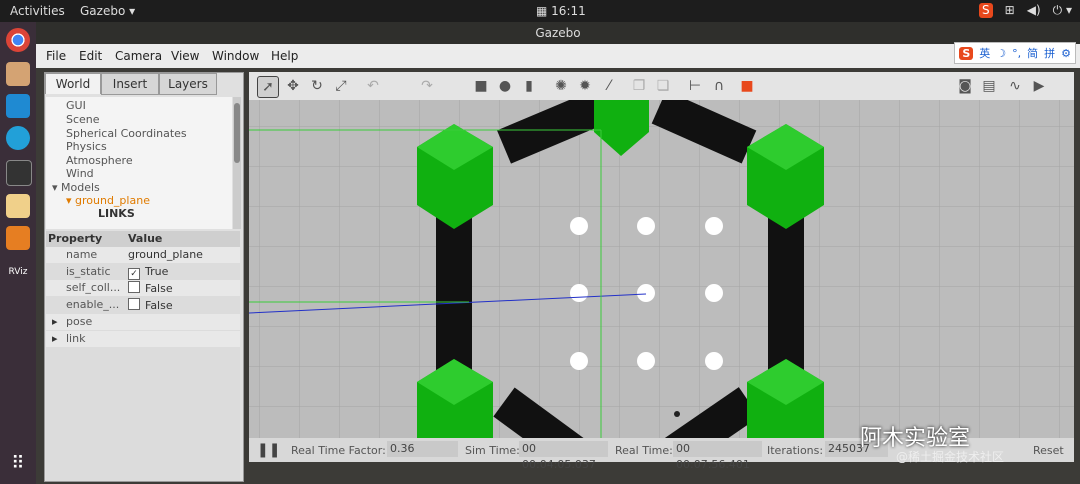 The width and height of the screenshot is (1080, 484). I want to click on files-icon, so click(18, 74).